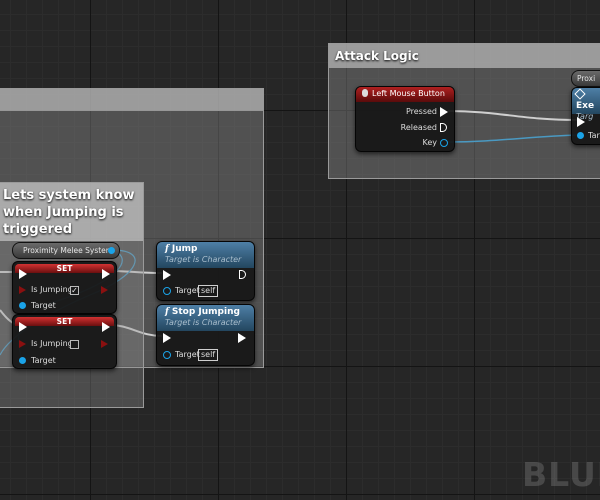 This screenshot has width=600, height=500. Describe the element at coordinates (167, 338) in the screenshot. I see `stop-jumping-exec-in-pin` at that location.